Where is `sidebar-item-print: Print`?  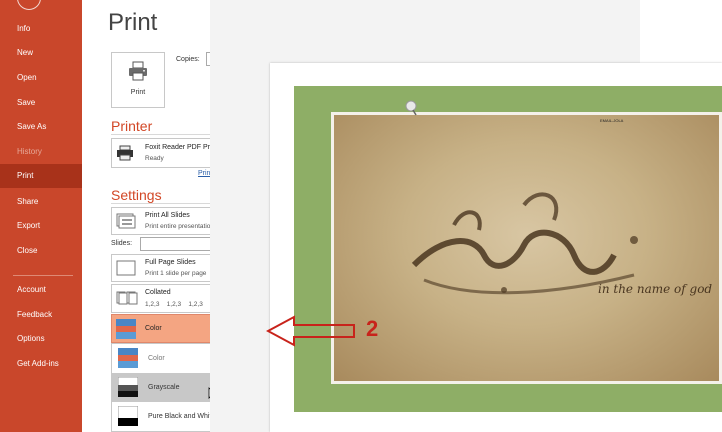
sidebar-item-print: Print is located at coordinates (41, 176).